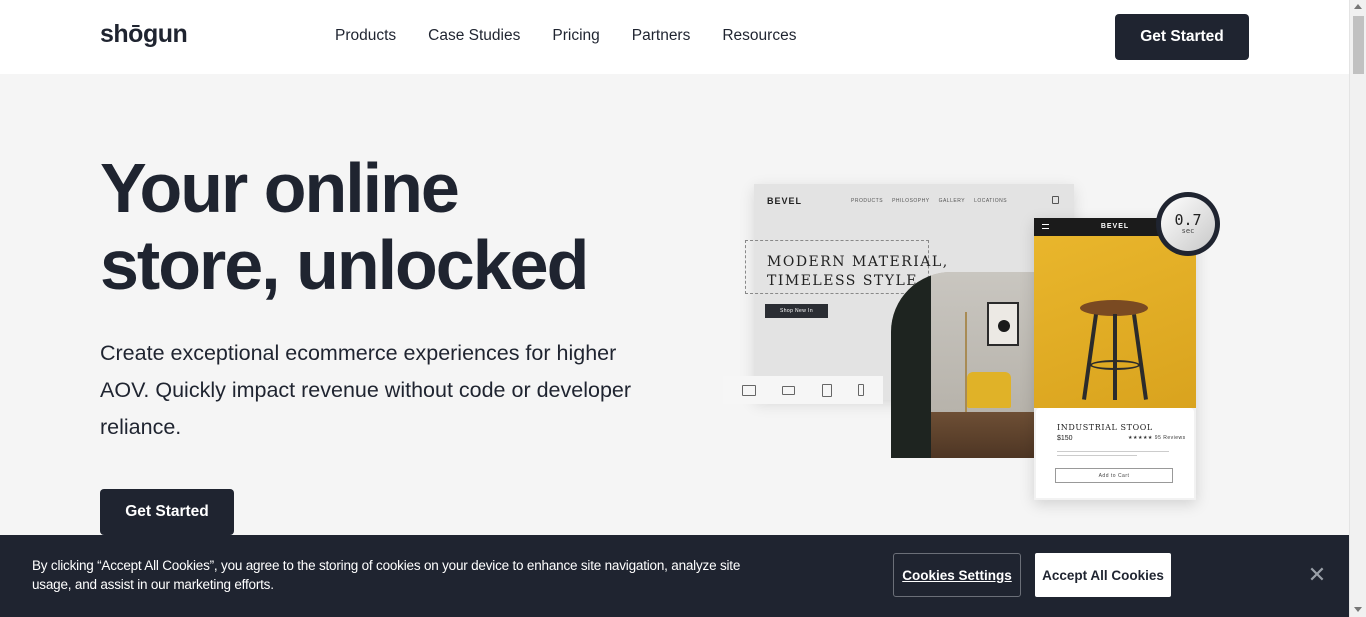 The image size is (1366, 617). I want to click on desktop-nav: PRODUCTS PHILOSOPHY GALLERY LOCATIONS, so click(929, 201).